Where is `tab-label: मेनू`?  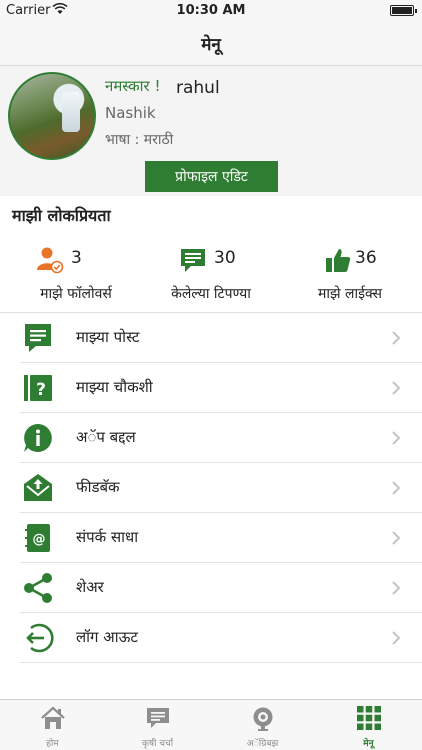 tab-label: मेनू is located at coordinates (368, 744).